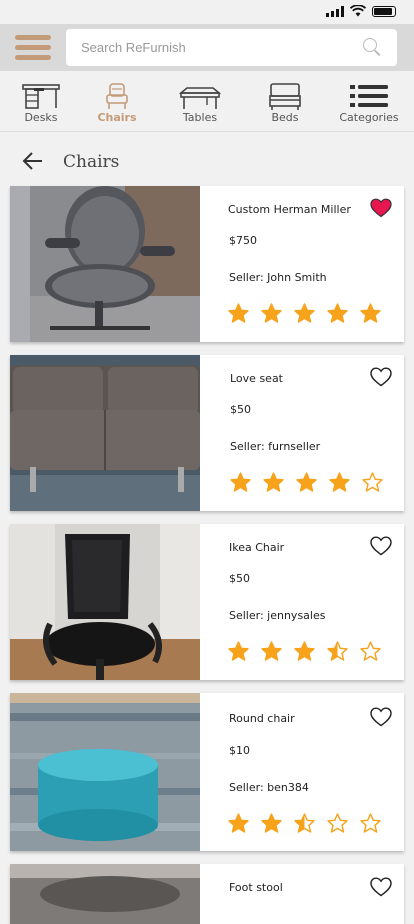 This screenshot has height=924, width=414. I want to click on category-bar: Desks Chairs Tables Beds Categories, so click(207, 101).